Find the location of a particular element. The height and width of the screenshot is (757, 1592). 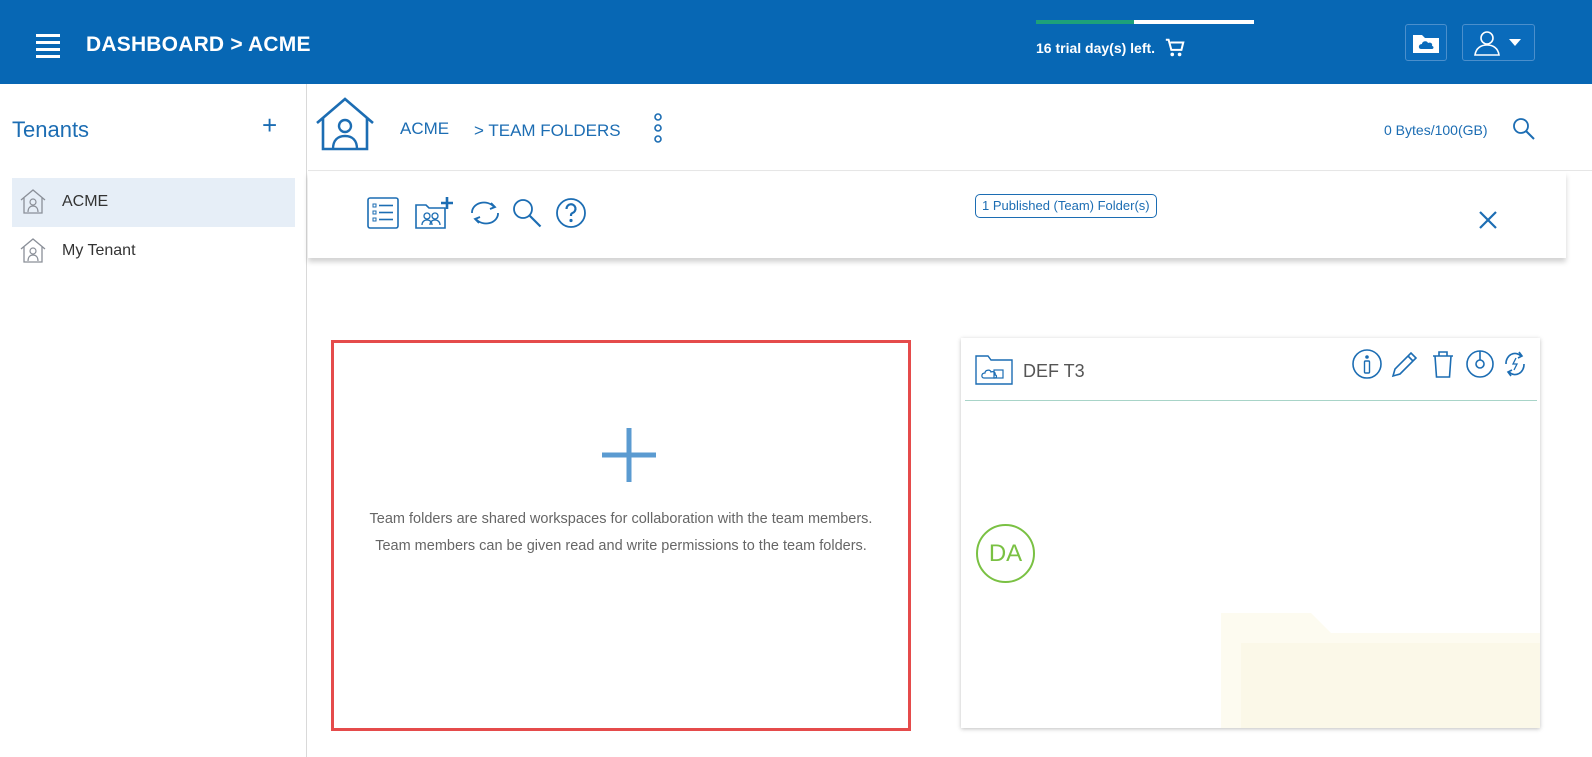

cart-icon is located at coordinates (1175, 48).